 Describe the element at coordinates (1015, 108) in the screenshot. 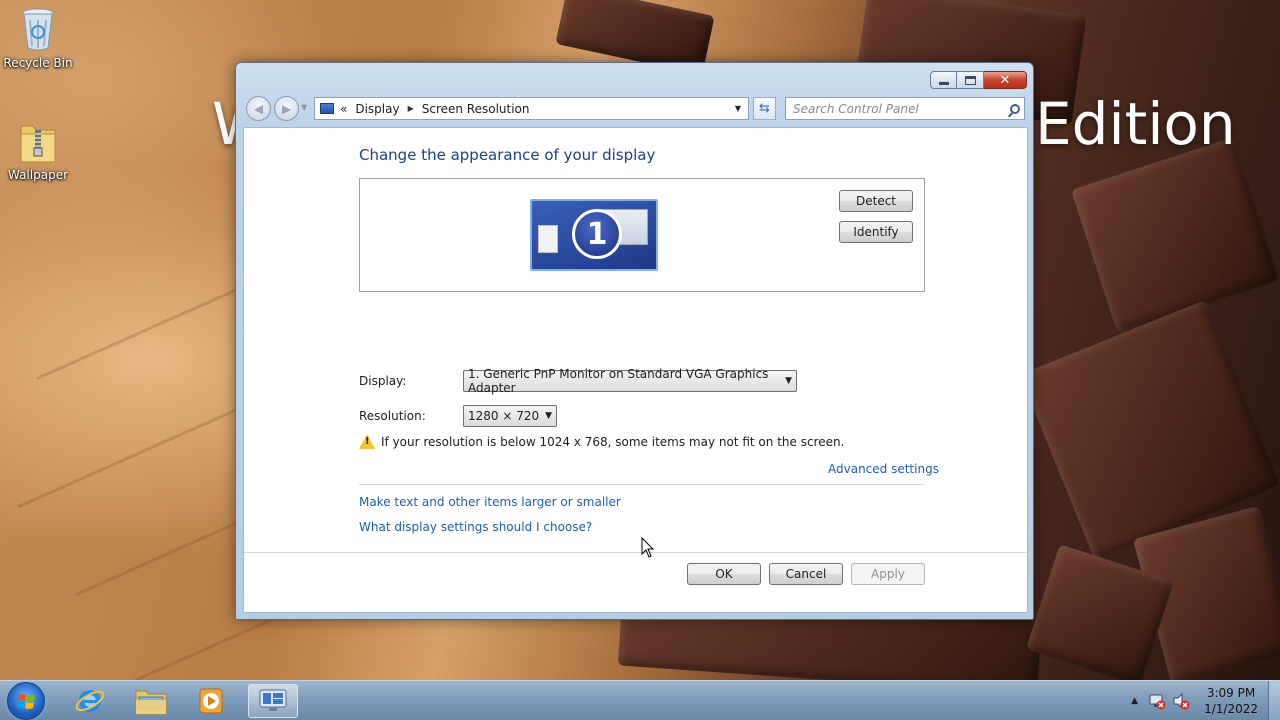

I see `search-icon` at that location.